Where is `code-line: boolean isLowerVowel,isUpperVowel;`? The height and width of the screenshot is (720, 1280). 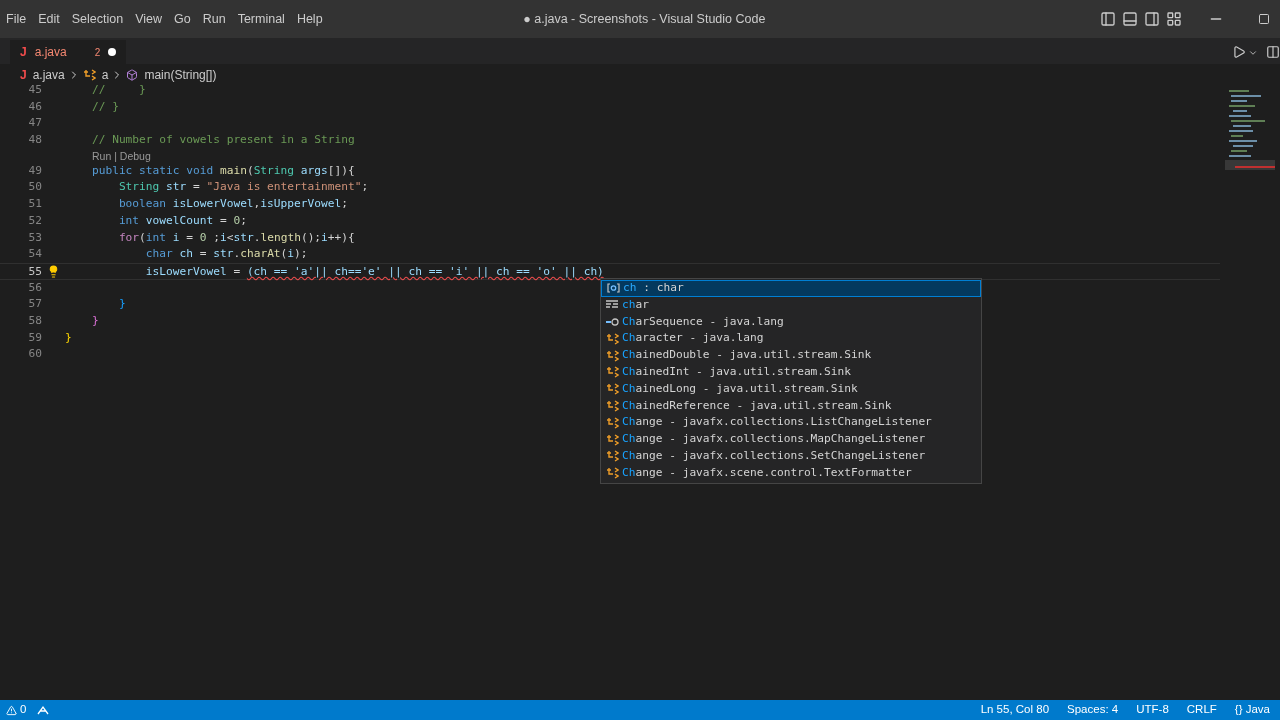 code-line: boolean isLowerVowel,isUpperVowel; is located at coordinates (232, 204).